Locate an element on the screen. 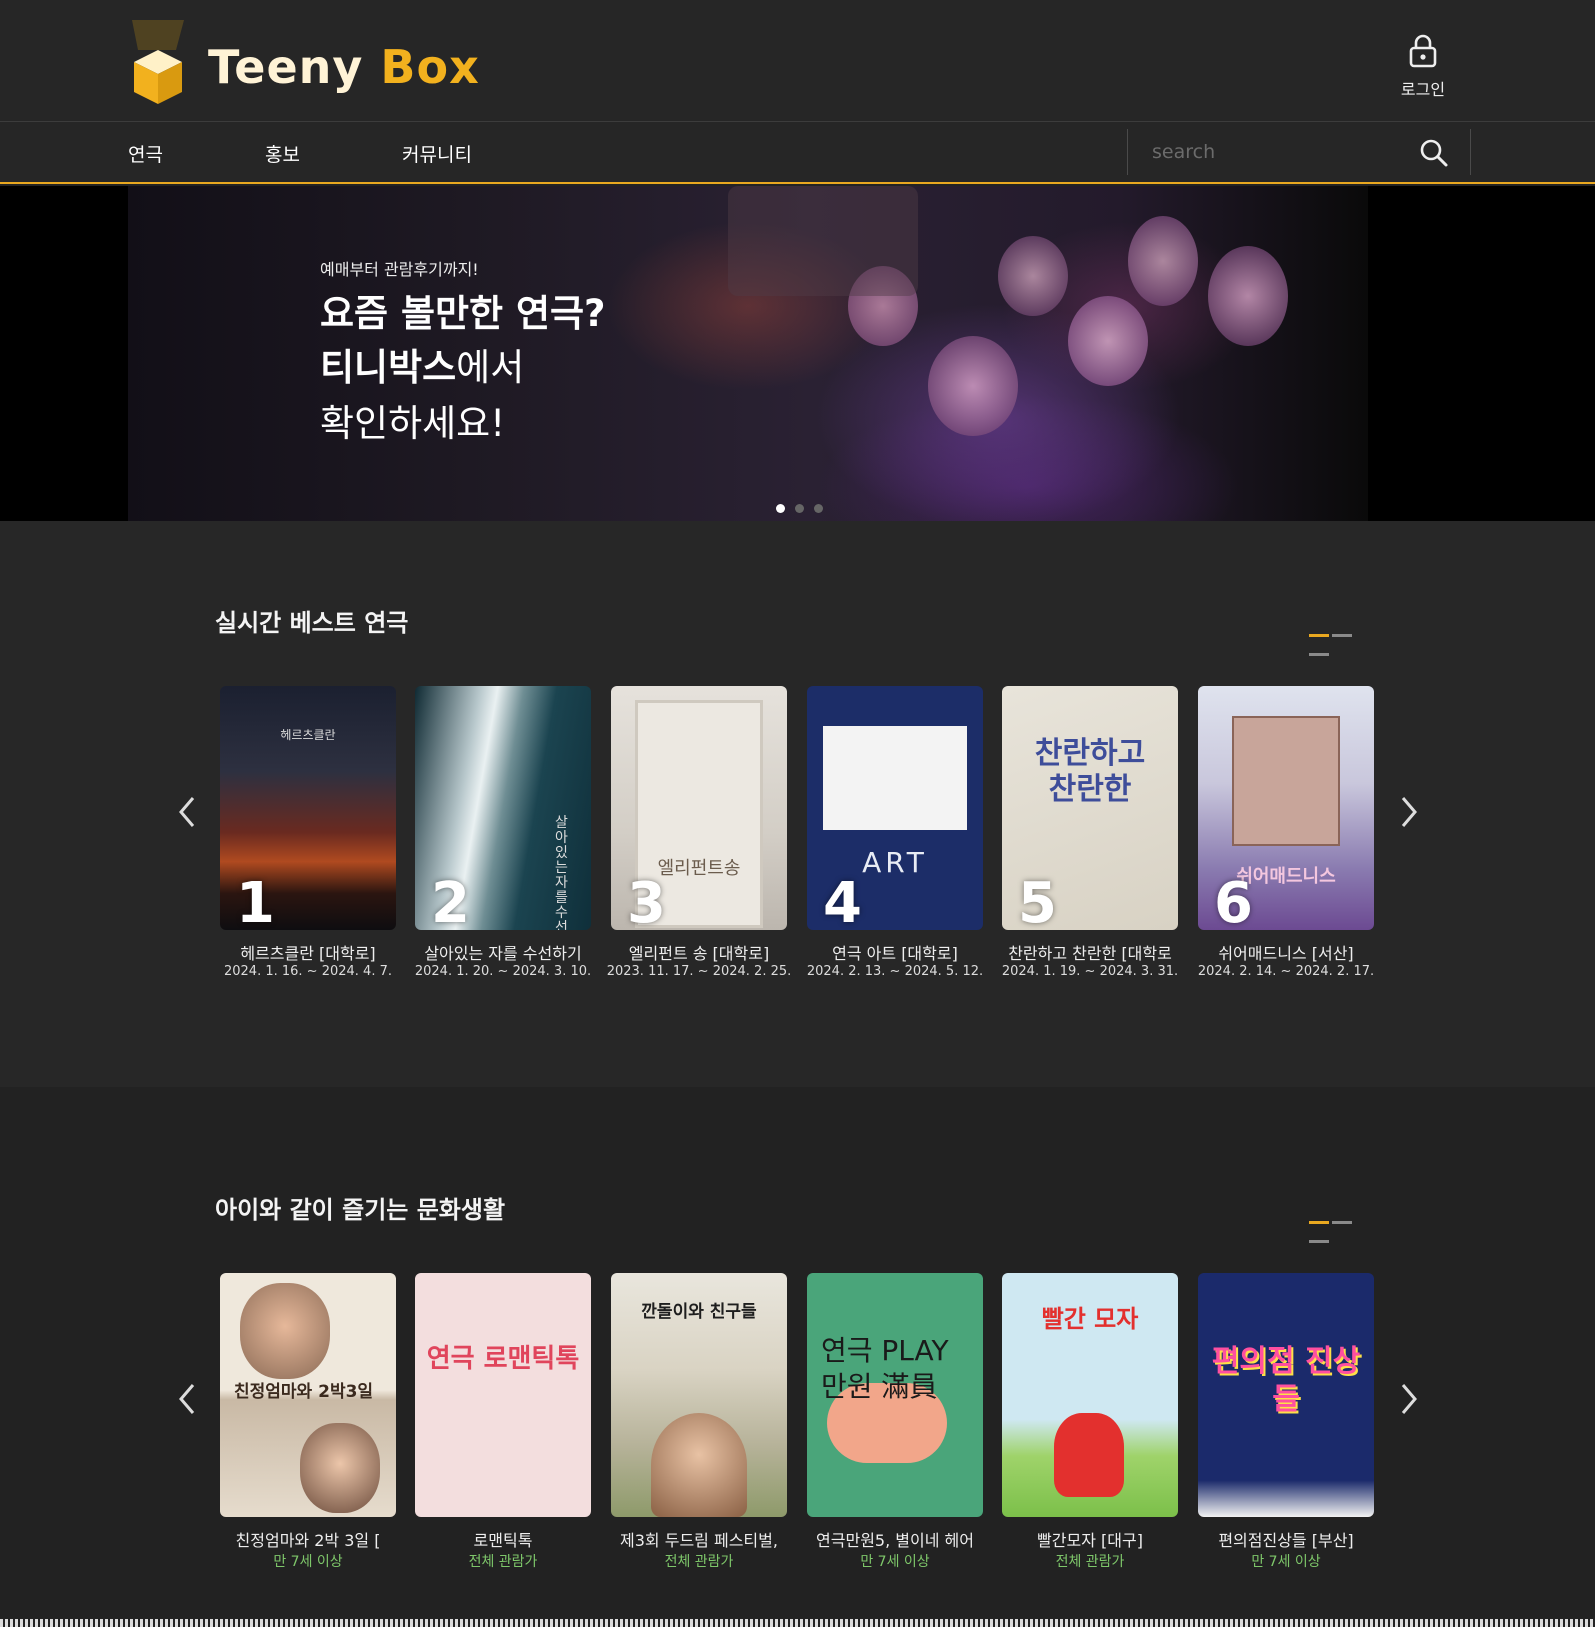  poster-title-text: 찬란하고 찬란한 is located at coordinates (1090, 771).